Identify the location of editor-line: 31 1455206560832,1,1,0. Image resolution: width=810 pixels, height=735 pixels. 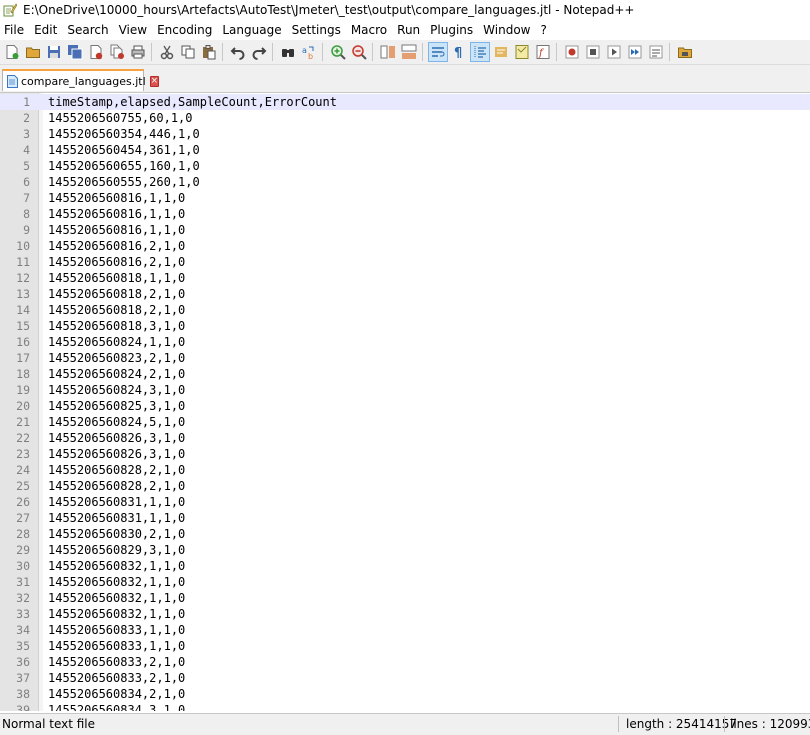
(405, 582).